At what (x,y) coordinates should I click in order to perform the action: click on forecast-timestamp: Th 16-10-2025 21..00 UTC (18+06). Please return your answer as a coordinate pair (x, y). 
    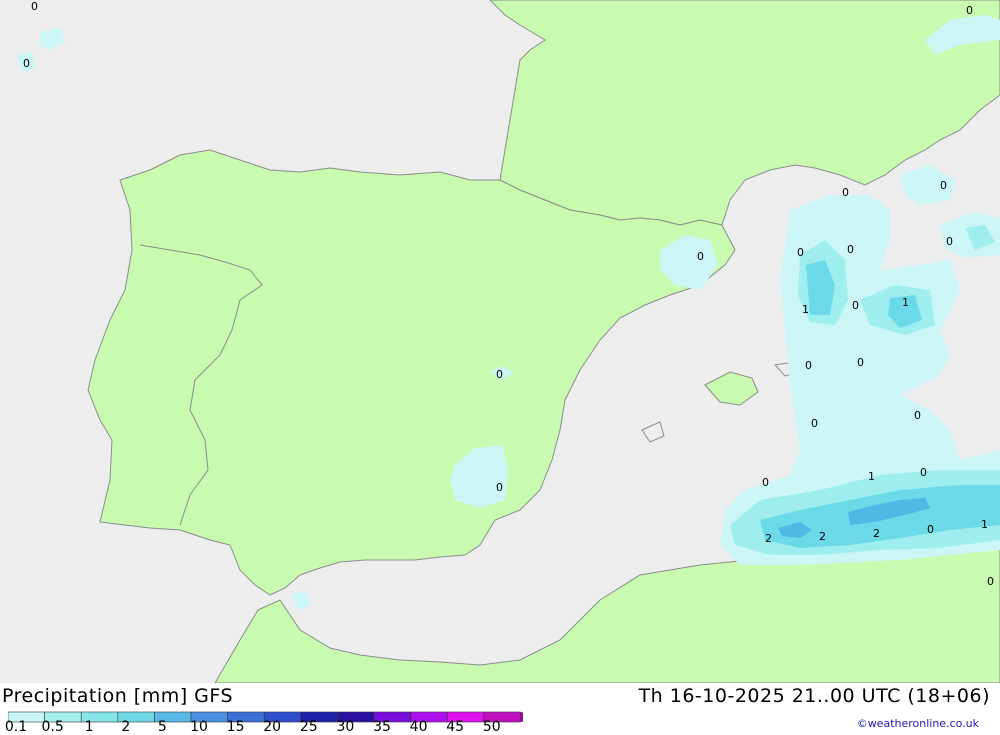
    Looking at the image, I should click on (814, 696).